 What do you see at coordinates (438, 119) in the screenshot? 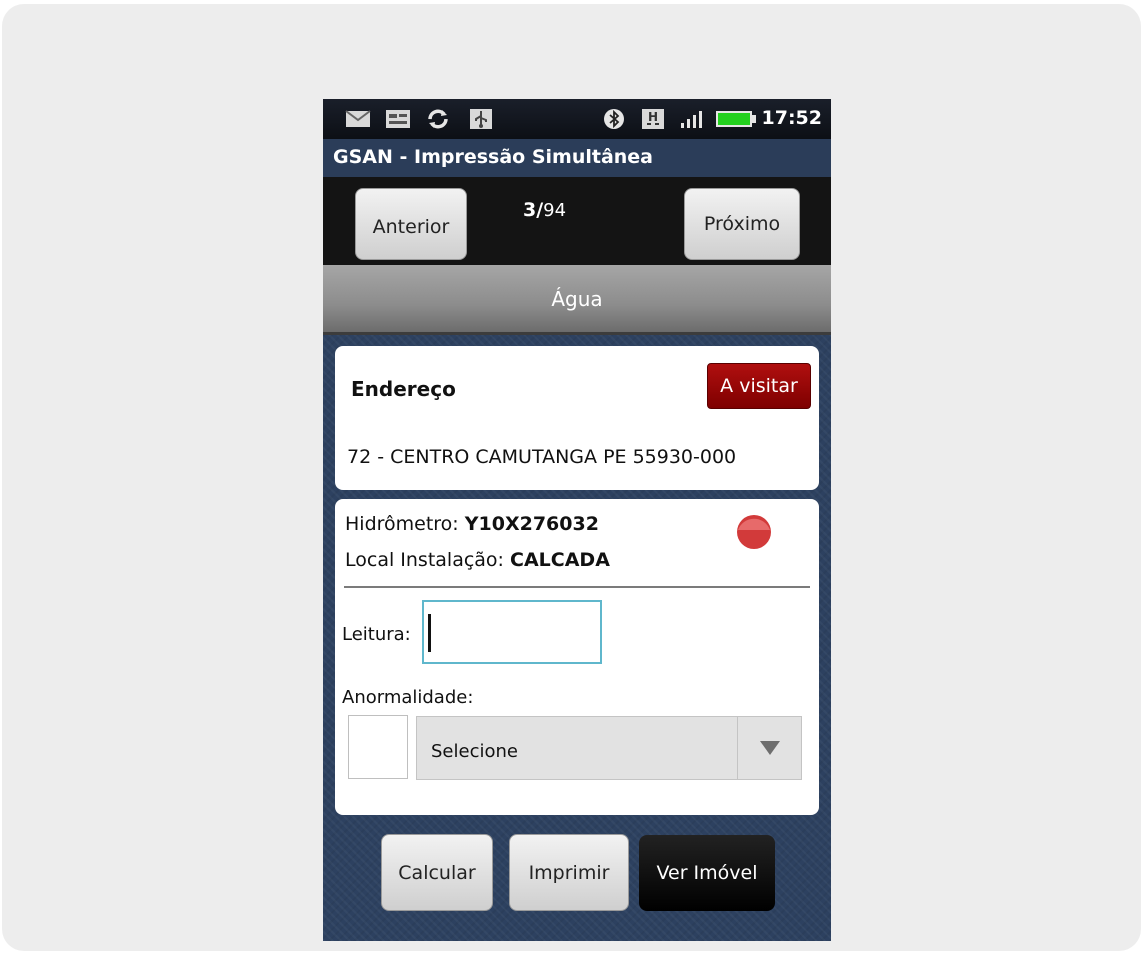
I see `sync-icon` at bounding box center [438, 119].